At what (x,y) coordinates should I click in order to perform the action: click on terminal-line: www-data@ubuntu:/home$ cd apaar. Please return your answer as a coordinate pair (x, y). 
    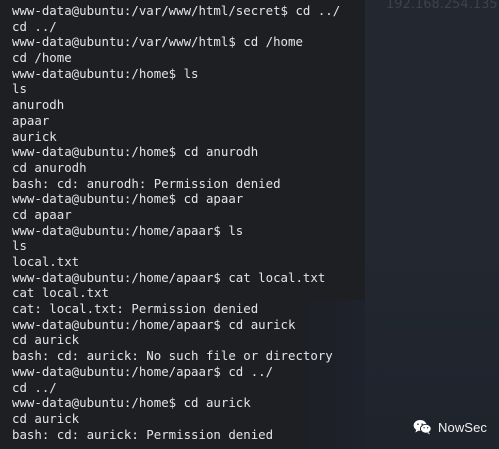
    Looking at the image, I should click on (128, 199).